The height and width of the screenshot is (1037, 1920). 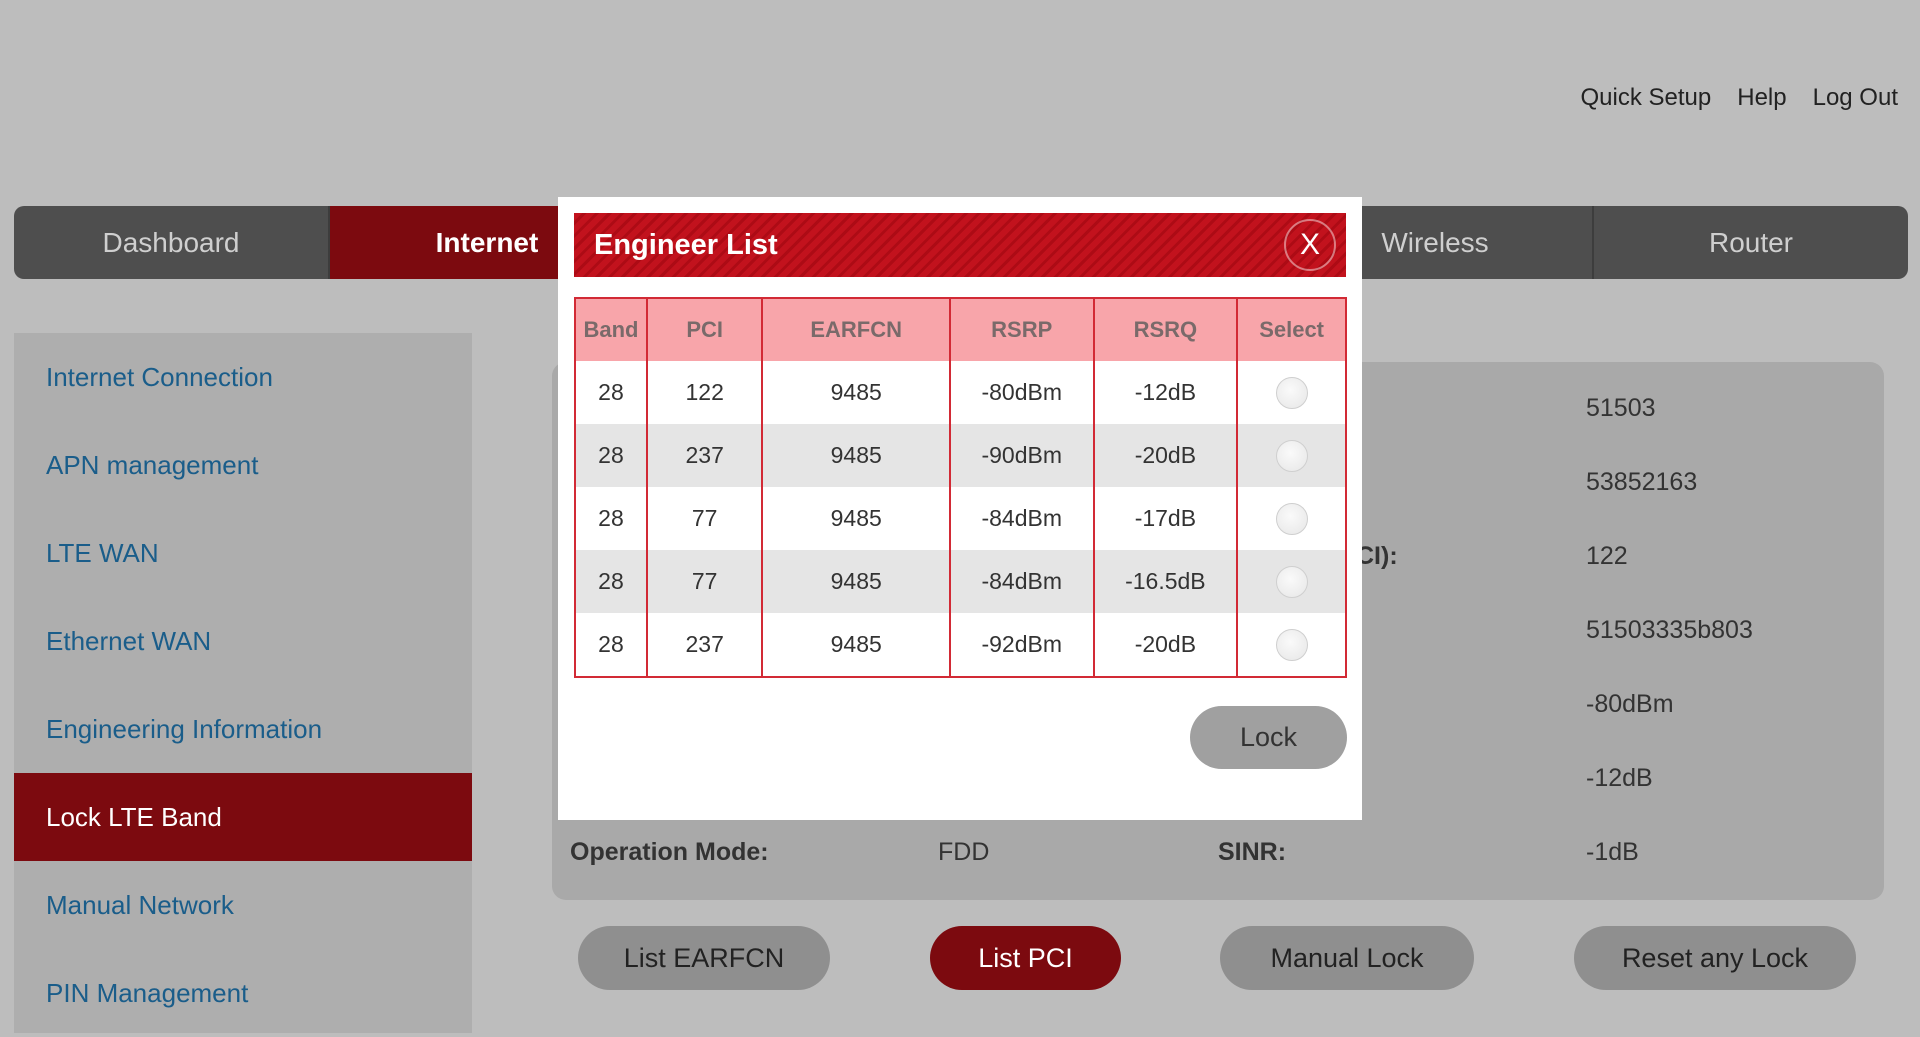 I want to click on reset-any-lock-button: Reset any Lock, so click(x=1715, y=958).